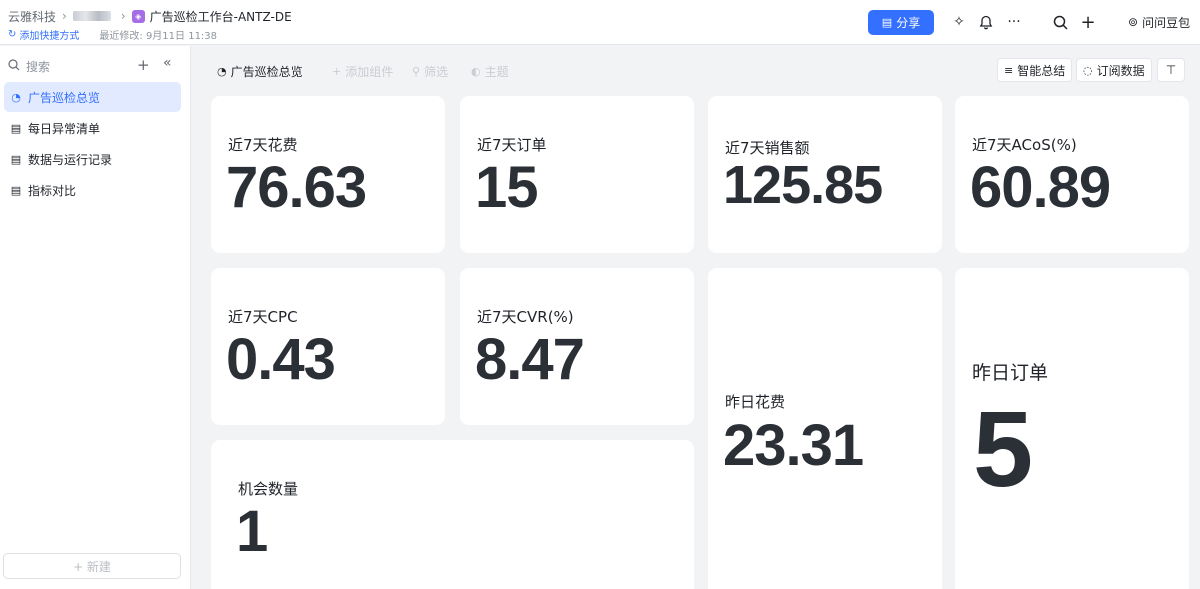  What do you see at coordinates (1010, 373) in the screenshot?
I see `metric-label: 昨日订单` at bounding box center [1010, 373].